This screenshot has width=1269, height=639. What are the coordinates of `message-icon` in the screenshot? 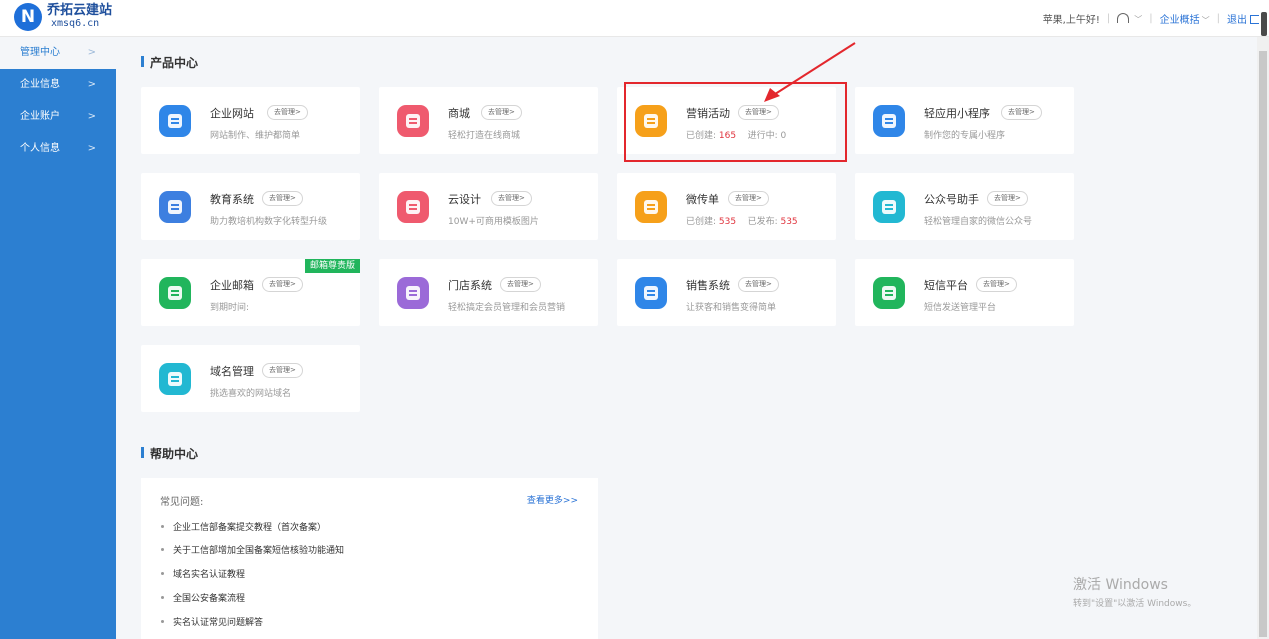 It's located at (889, 293).